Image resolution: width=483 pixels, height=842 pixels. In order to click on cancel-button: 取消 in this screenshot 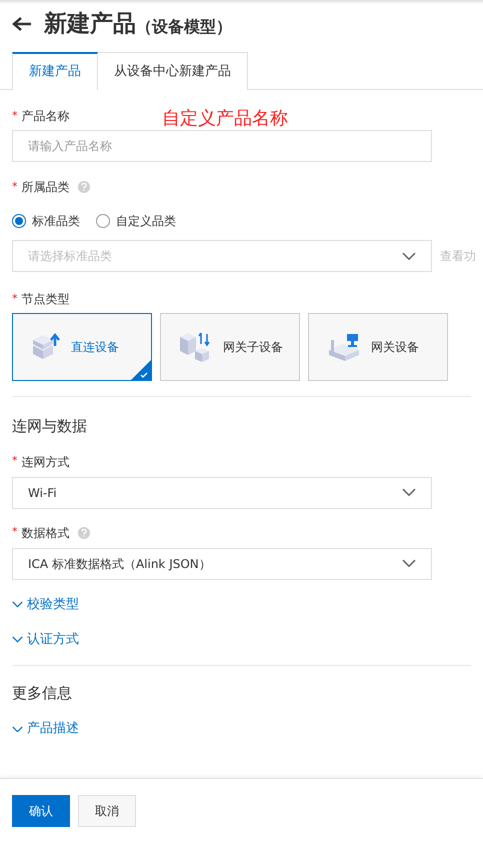, I will do `click(107, 810)`.